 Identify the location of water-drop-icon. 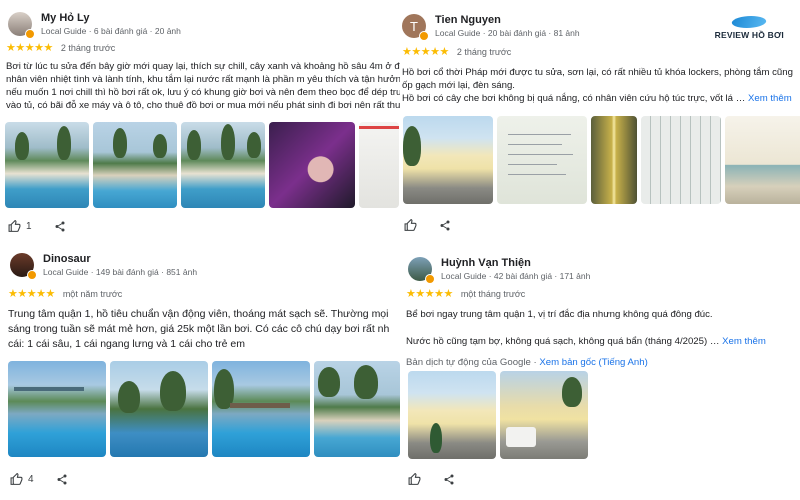
(749, 22).